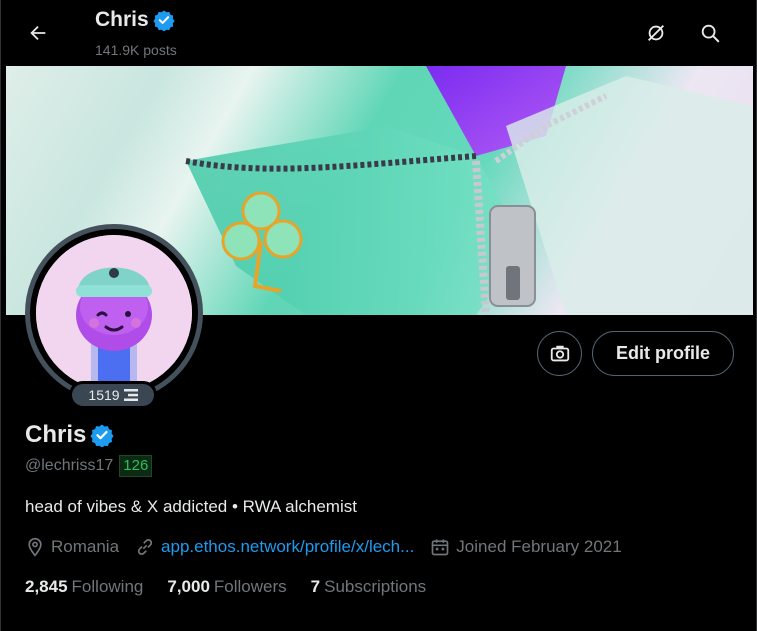 The image size is (757, 631). I want to click on following-link: 2,845 Following, so click(84, 587).